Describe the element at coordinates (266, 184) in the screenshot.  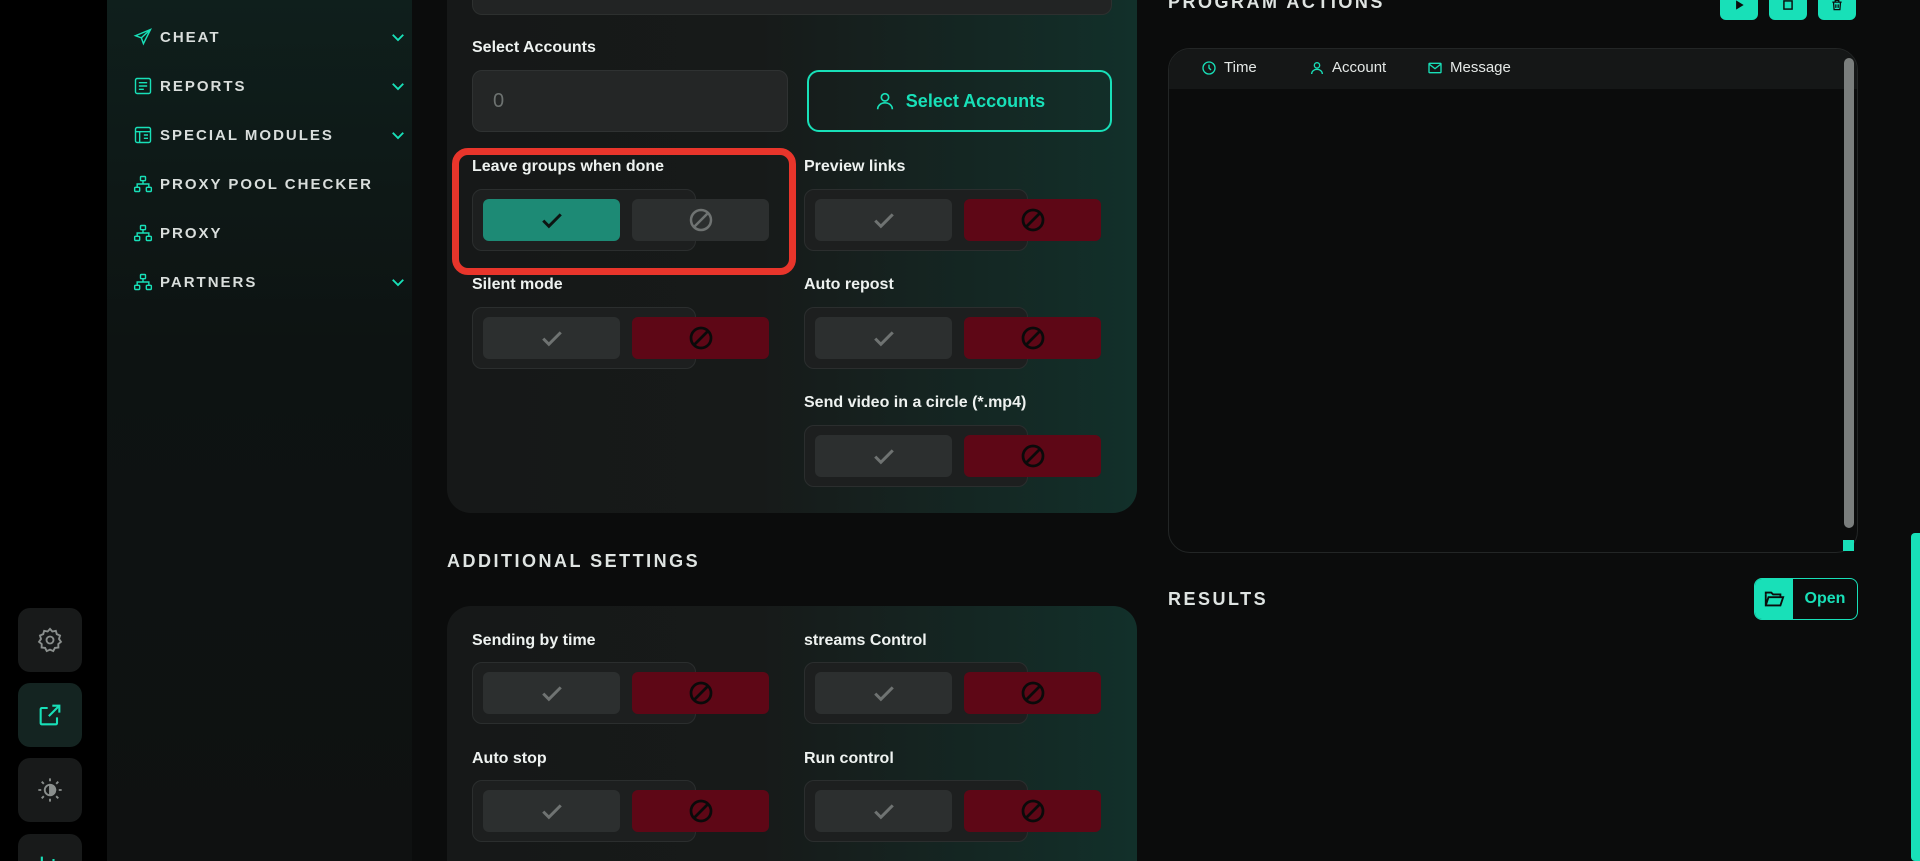
I see `sidebar-item-label: PROXY POOL CHECKER` at that location.